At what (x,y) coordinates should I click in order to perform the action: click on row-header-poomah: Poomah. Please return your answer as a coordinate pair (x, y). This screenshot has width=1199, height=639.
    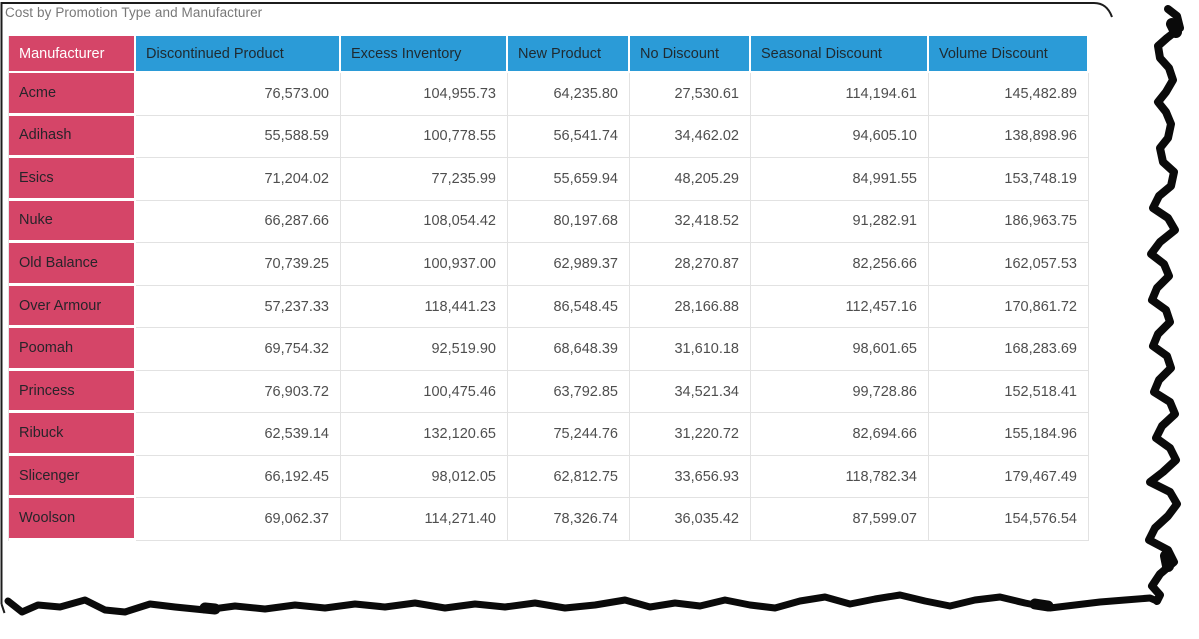
    Looking at the image, I should click on (72, 349).